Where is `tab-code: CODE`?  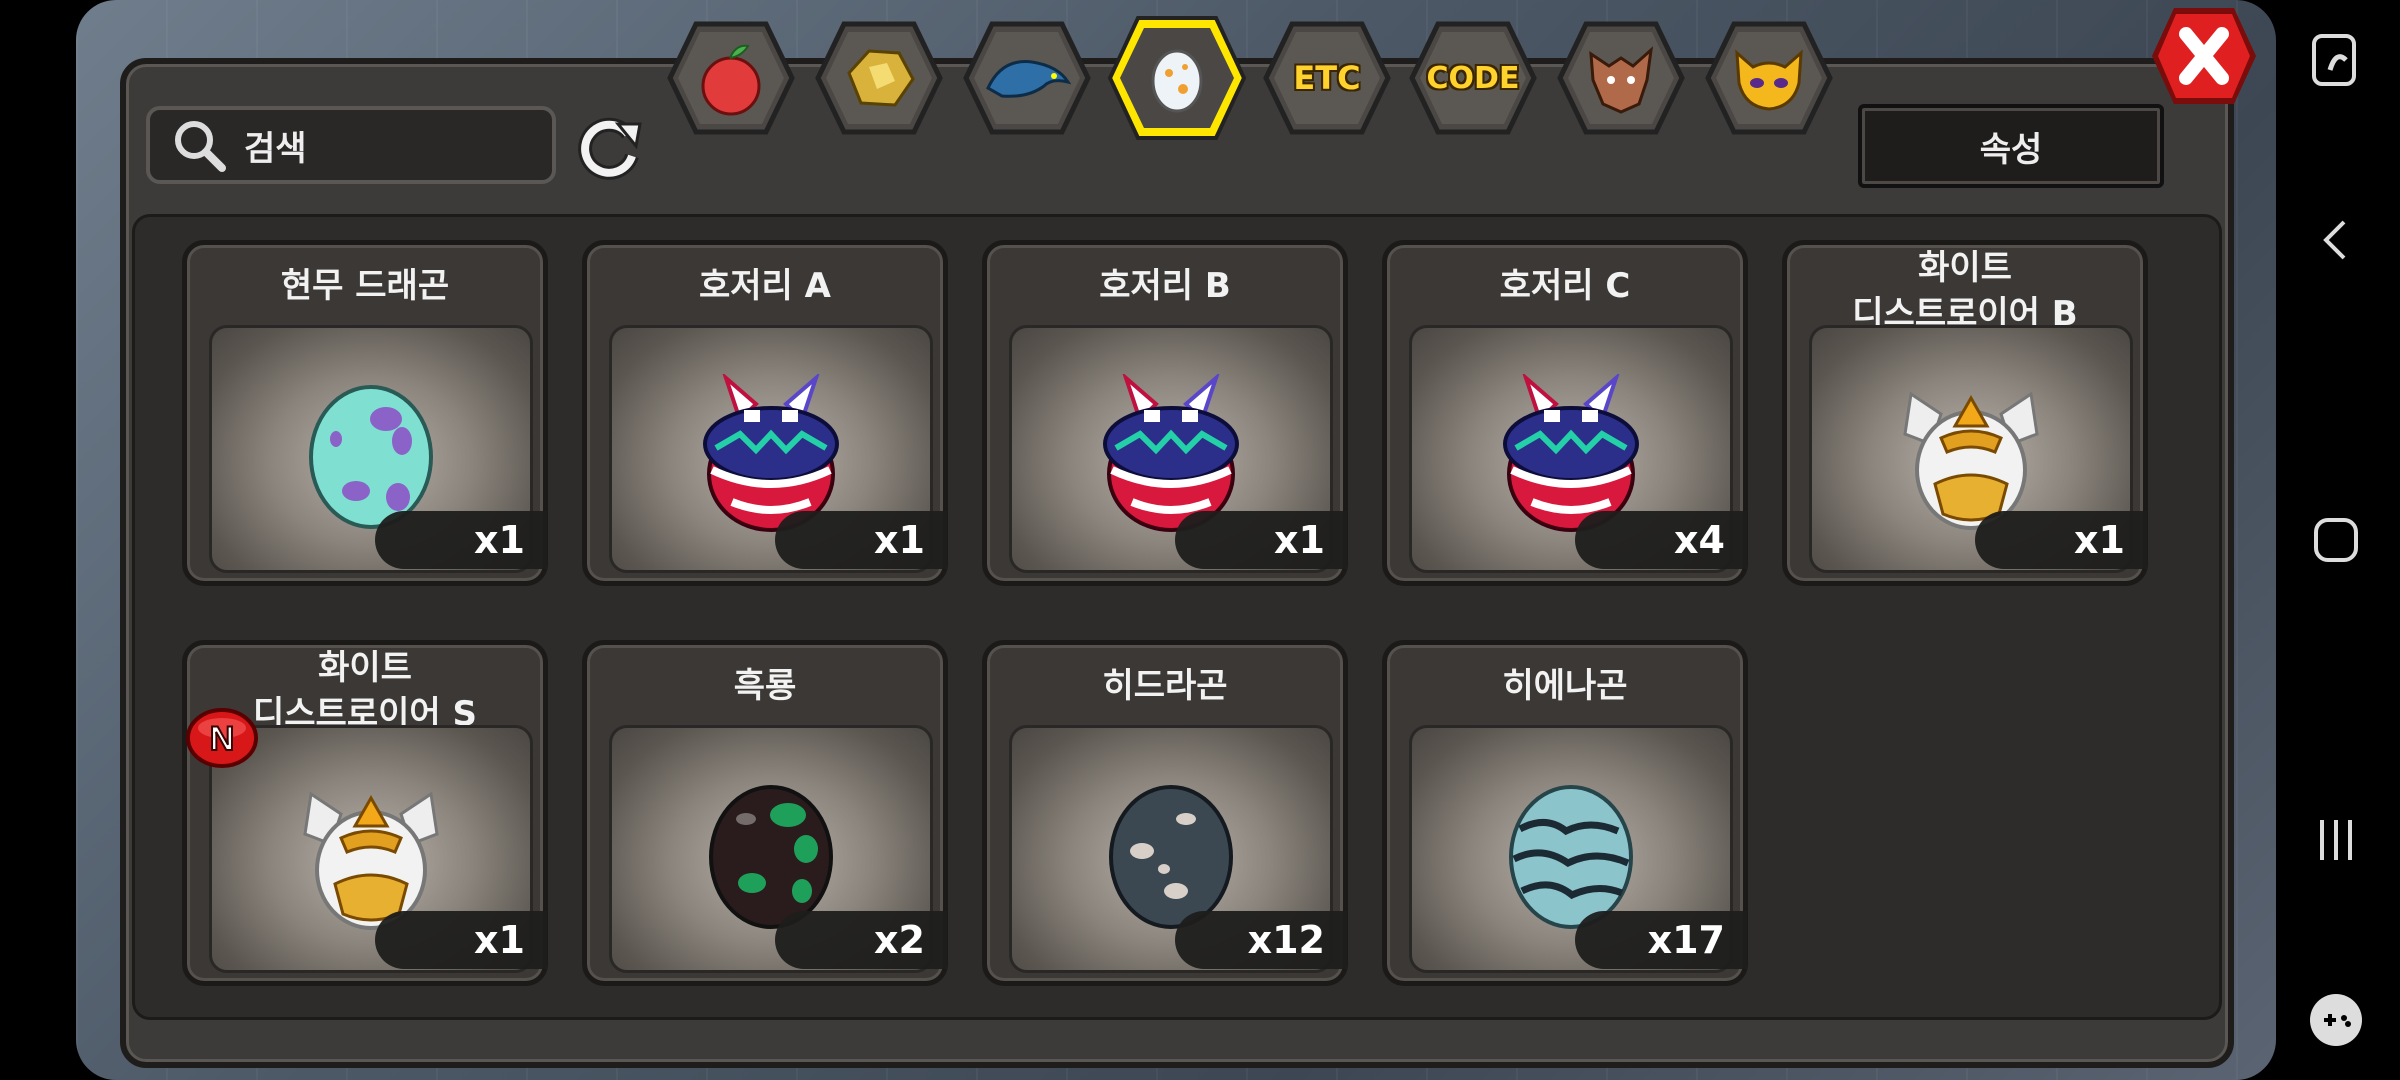 tab-code: CODE is located at coordinates (1473, 78).